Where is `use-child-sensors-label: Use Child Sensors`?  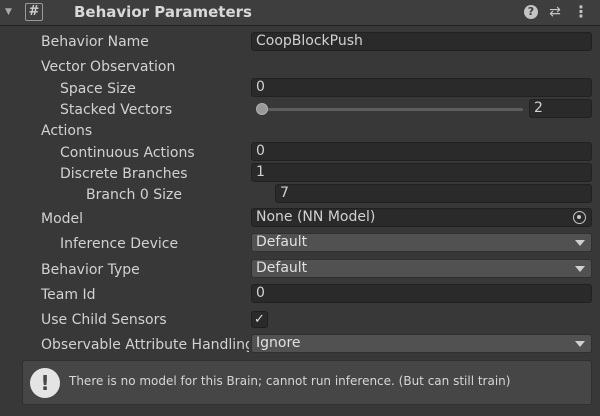 use-child-sensors-label: Use Child Sensors is located at coordinates (104, 320).